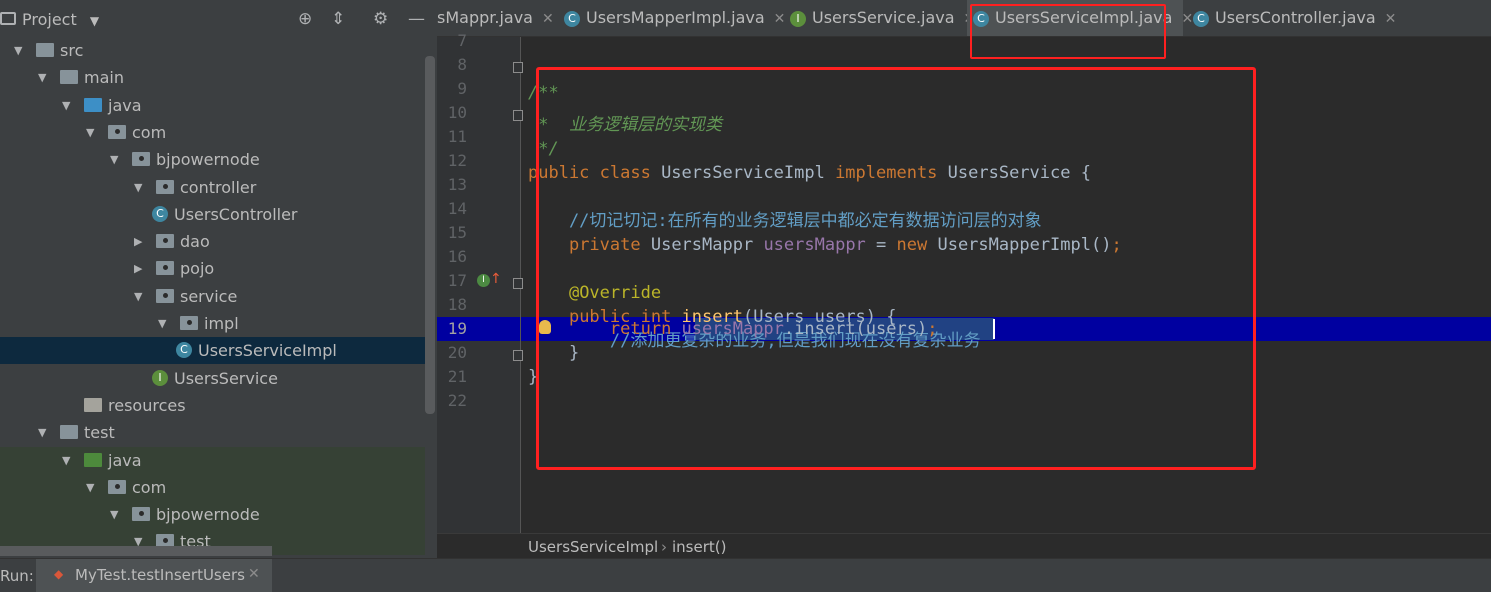 This screenshot has height=592, width=1491. I want to click on line-number: 8, so click(462, 64).